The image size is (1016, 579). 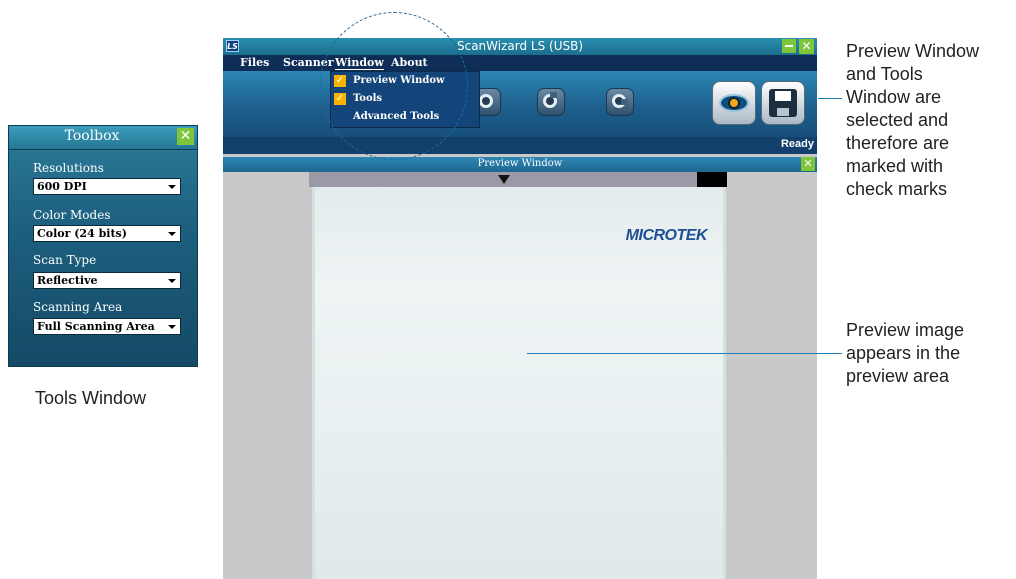 What do you see at coordinates (72, 215) in the screenshot?
I see `color-modes-label: Color Modes` at bounding box center [72, 215].